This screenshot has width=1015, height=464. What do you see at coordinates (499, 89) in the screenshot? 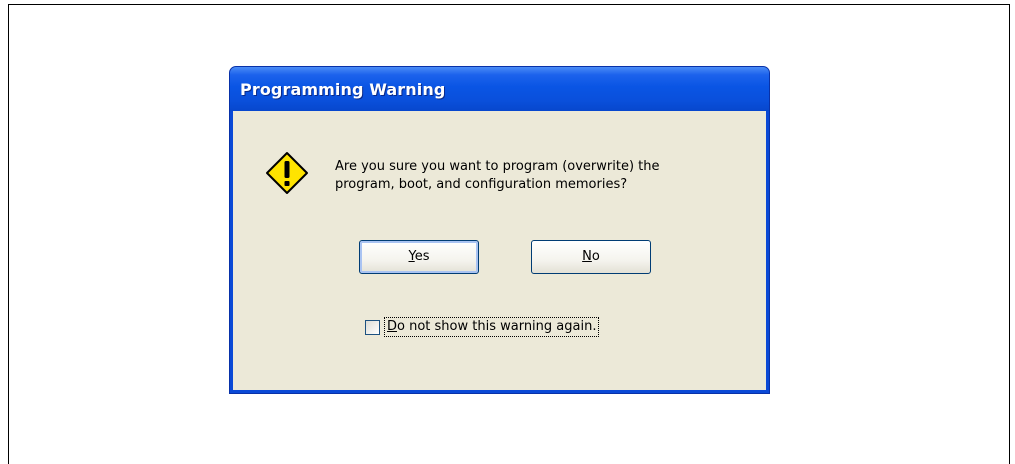
I see `title-bar: Programming Warning` at bounding box center [499, 89].